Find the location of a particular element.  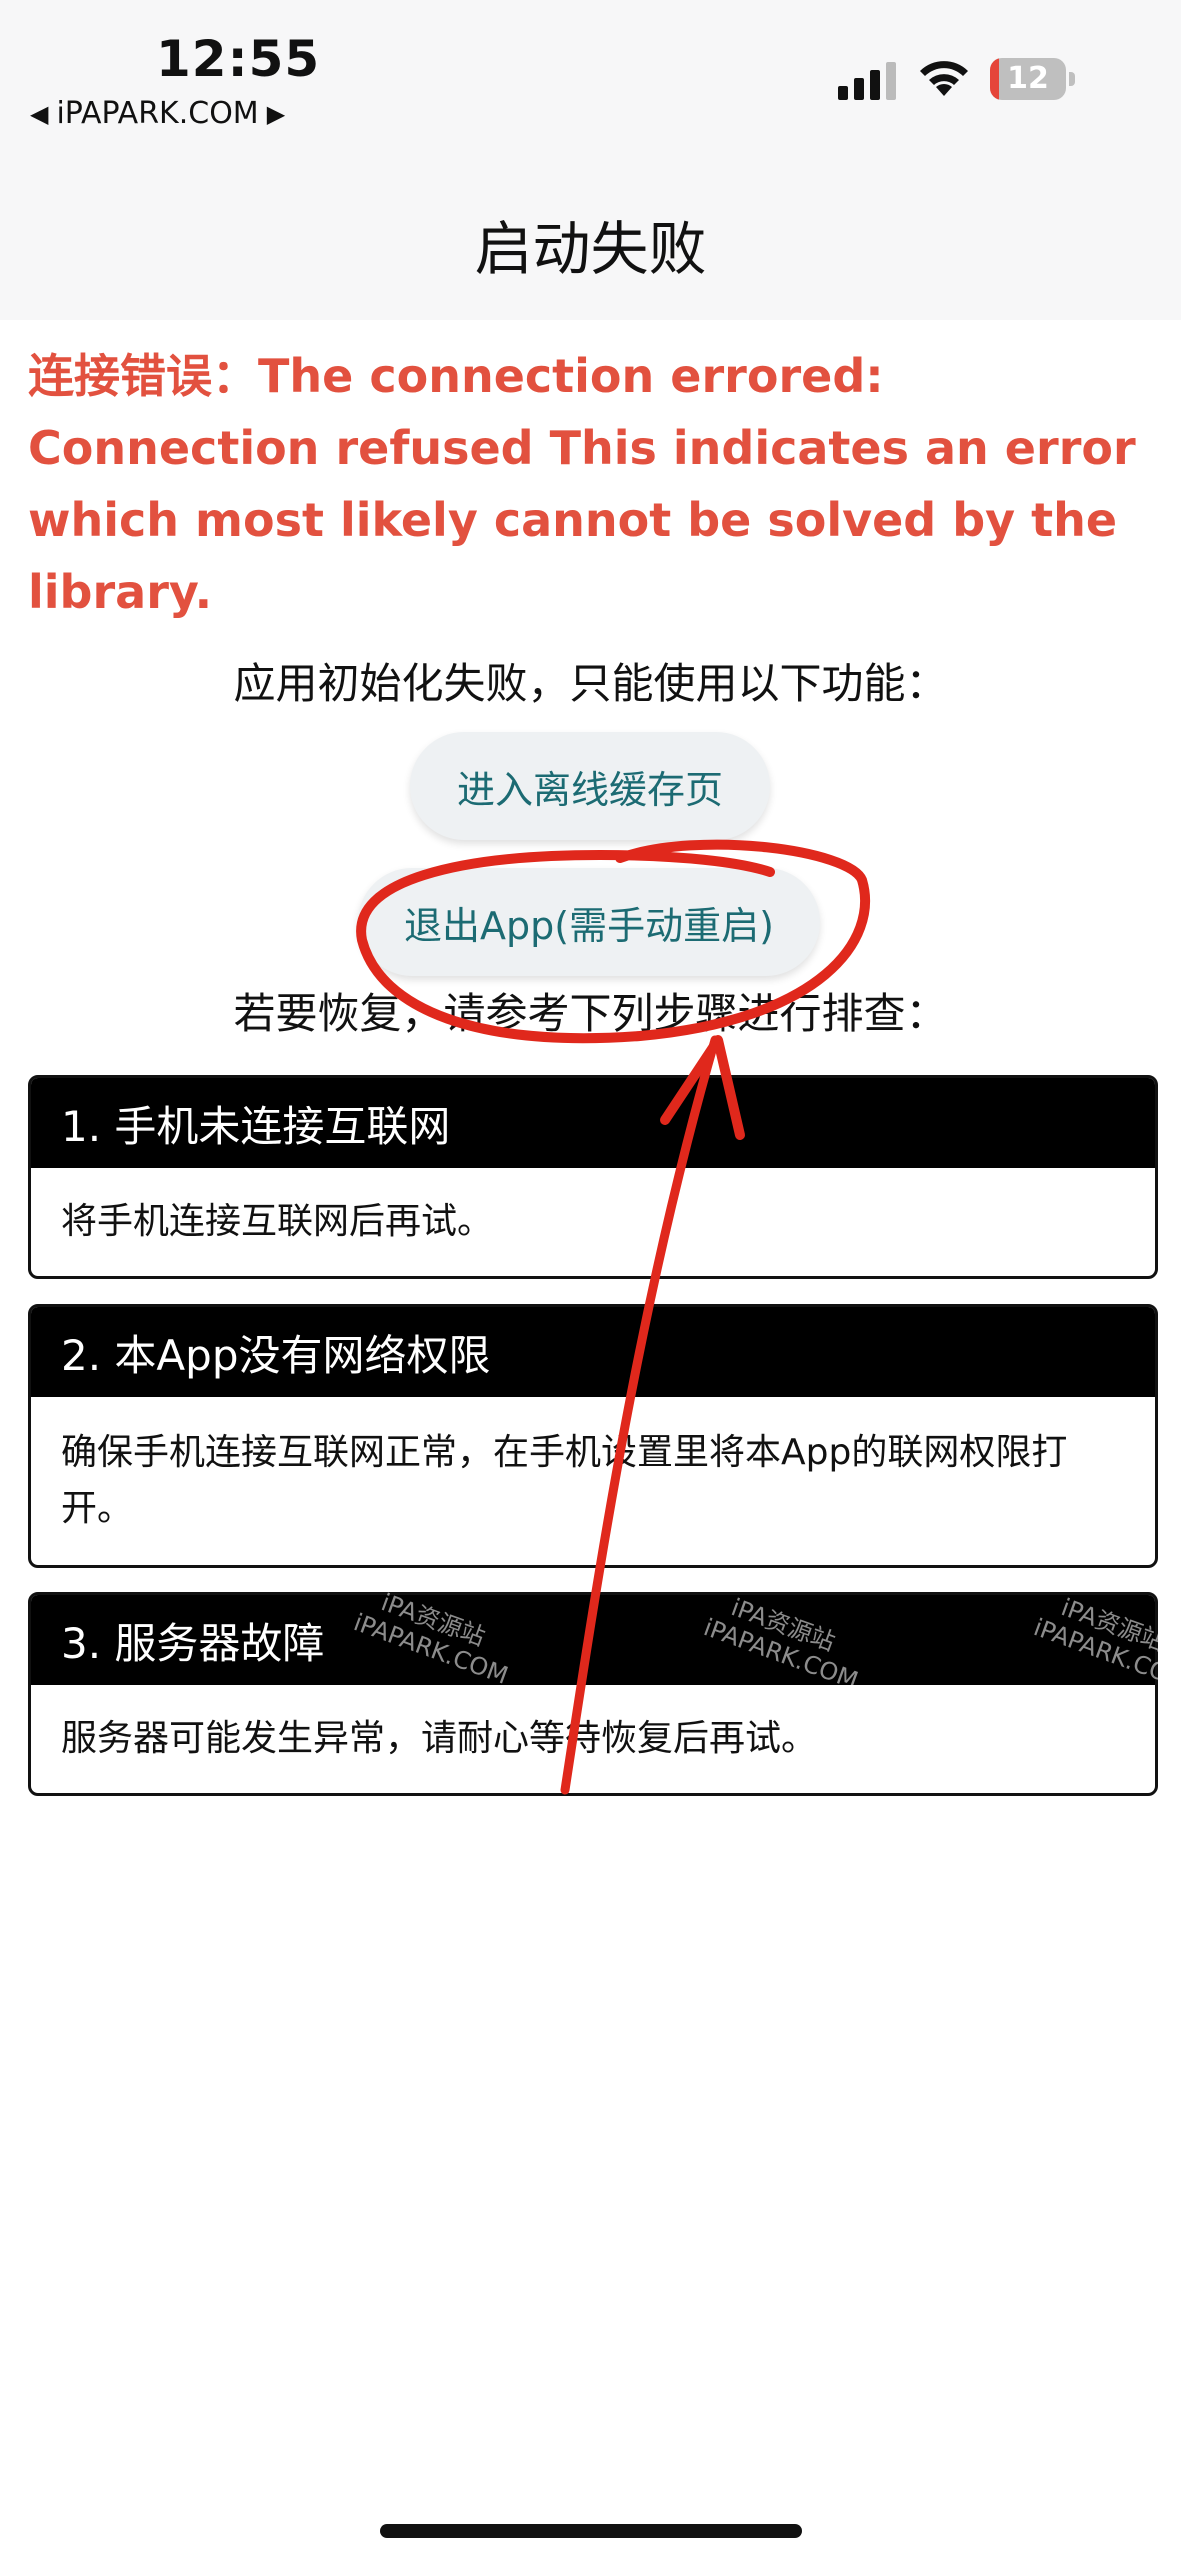

status-bar: 12:55 ◀ iPAPARK.COM ▶ 12 is located at coordinates (590, 70).